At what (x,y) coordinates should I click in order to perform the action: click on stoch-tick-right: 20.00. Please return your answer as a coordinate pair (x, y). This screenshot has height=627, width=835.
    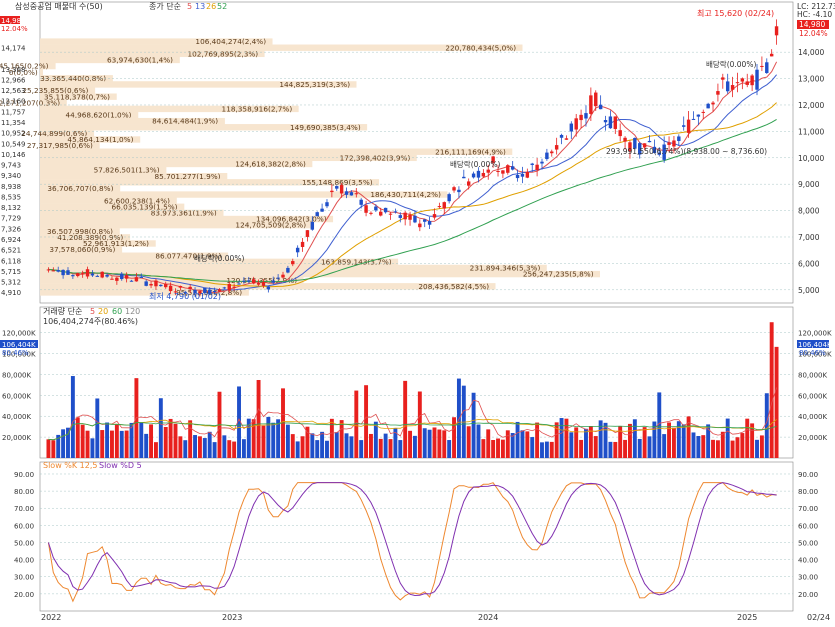
    Looking at the image, I should click on (808, 595).